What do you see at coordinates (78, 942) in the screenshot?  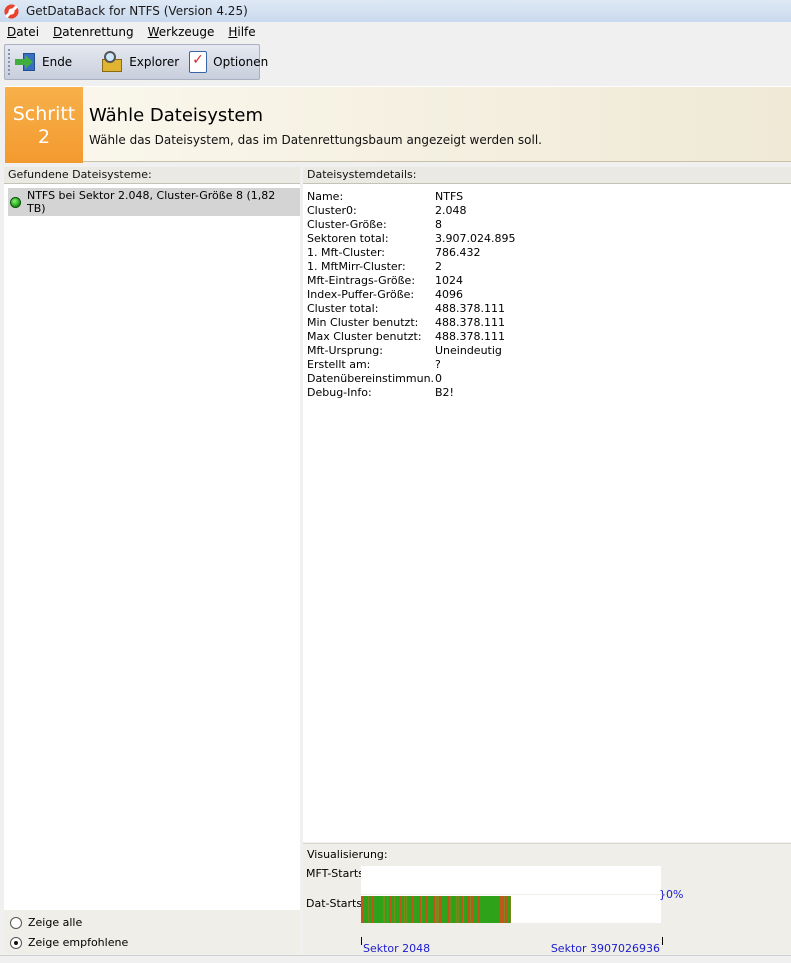 I see `radio-show-recommended-label: Zeige empfohlene` at bounding box center [78, 942].